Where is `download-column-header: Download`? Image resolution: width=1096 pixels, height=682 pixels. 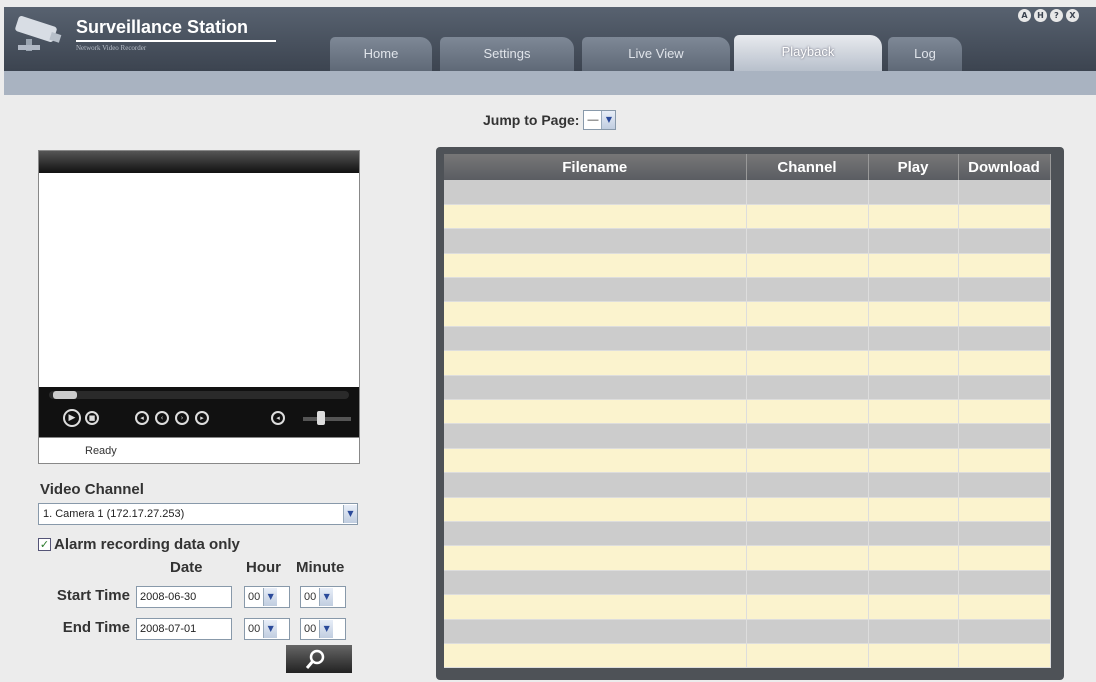 download-column-header: Download is located at coordinates (1004, 167).